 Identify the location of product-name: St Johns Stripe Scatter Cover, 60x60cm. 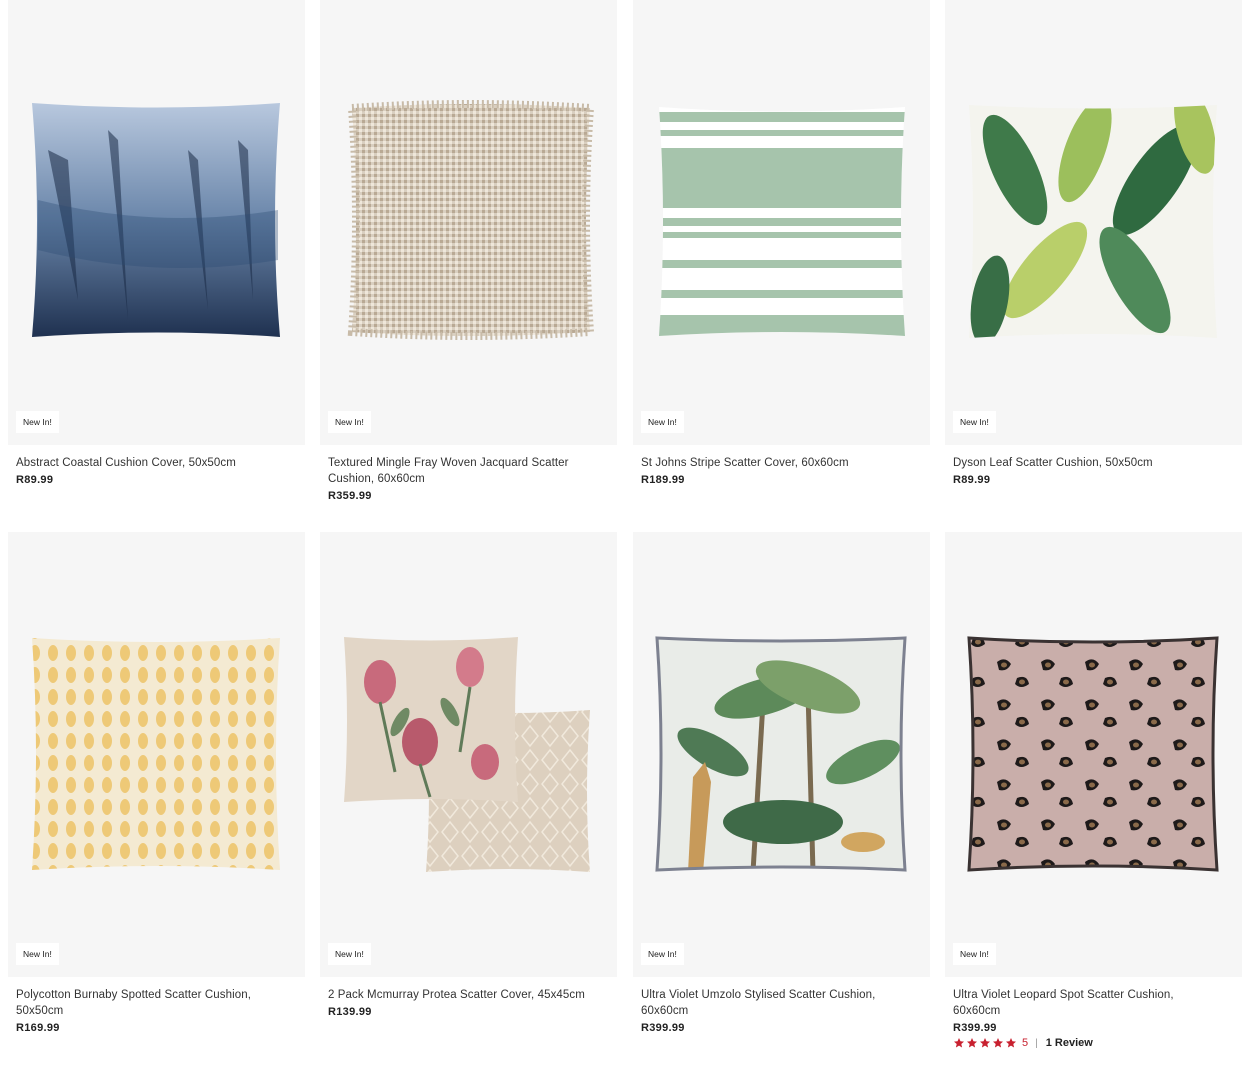
(781, 463).